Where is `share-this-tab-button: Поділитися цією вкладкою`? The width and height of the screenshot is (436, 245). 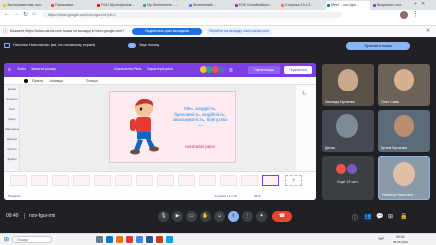
share-this-tab-button: Поділитися цією вкладкою is located at coordinates (167, 31).